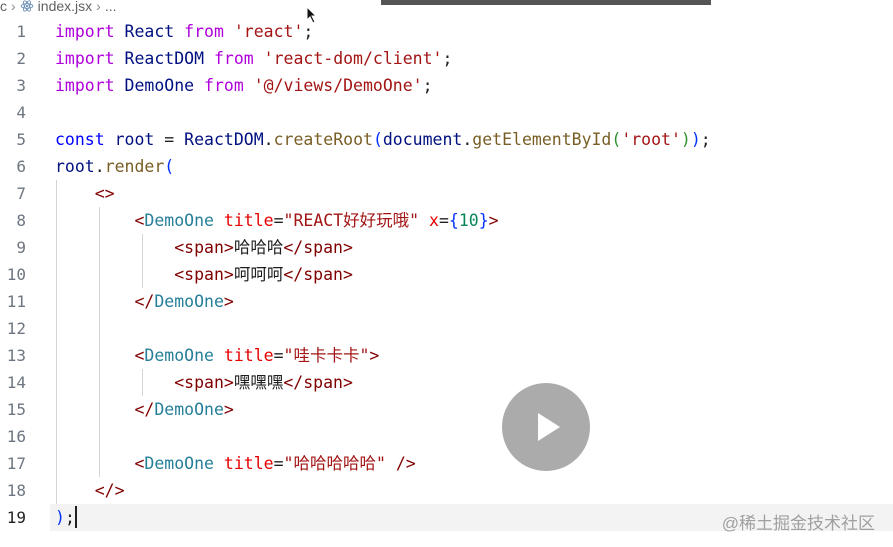 The width and height of the screenshot is (893, 547). I want to click on breadcrumb-file: index.jsx, so click(65, 6).